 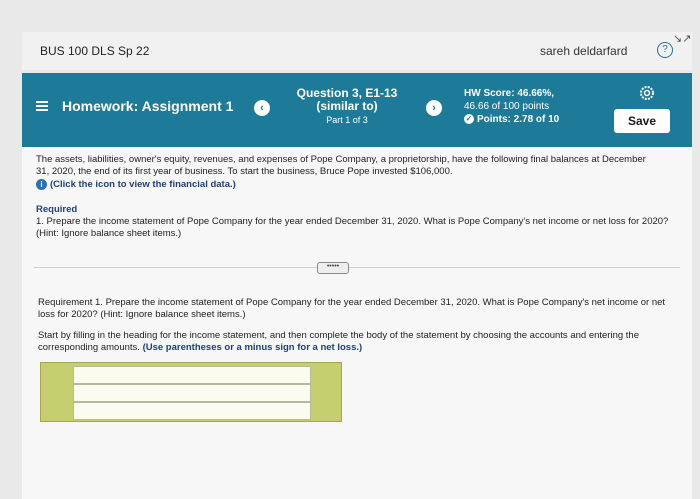 What do you see at coordinates (148, 106) in the screenshot?
I see `homework-title: Homework: Assignment 1` at bounding box center [148, 106].